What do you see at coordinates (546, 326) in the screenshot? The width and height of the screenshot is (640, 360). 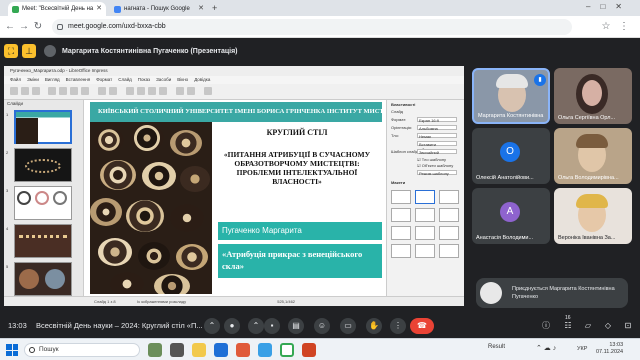 I see `info-icon: ⓘ` at bounding box center [546, 326].